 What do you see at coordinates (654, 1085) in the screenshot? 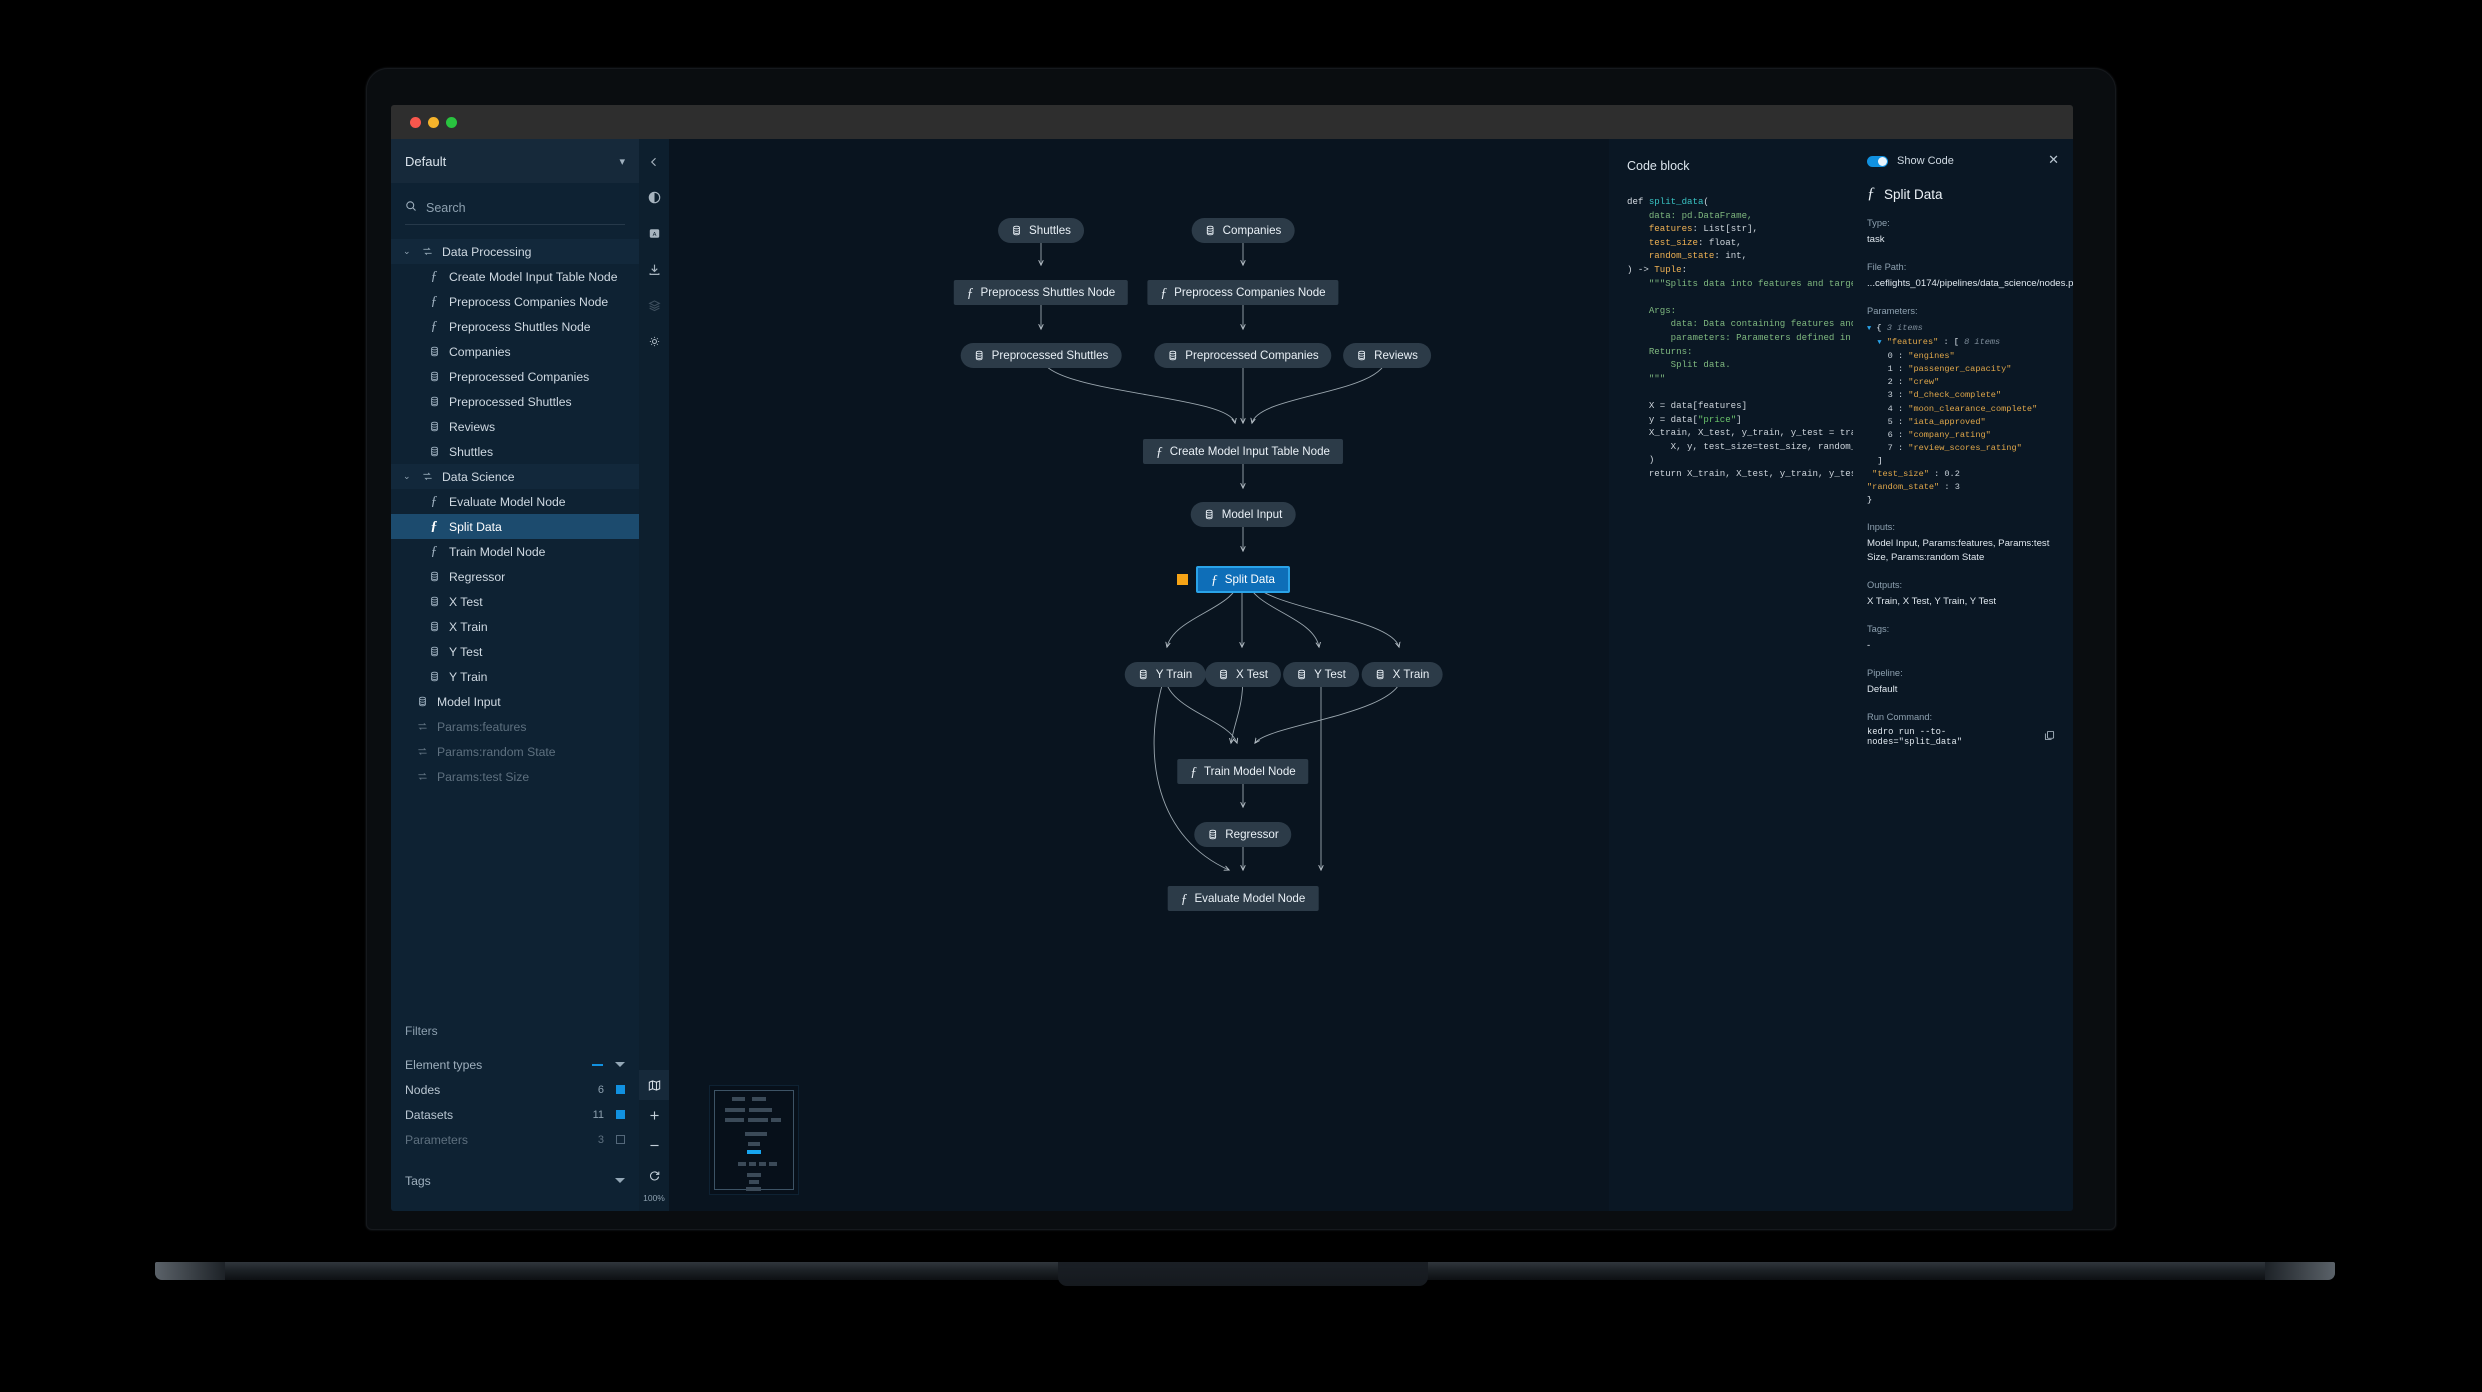
I see `minimap-icon` at bounding box center [654, 1085].